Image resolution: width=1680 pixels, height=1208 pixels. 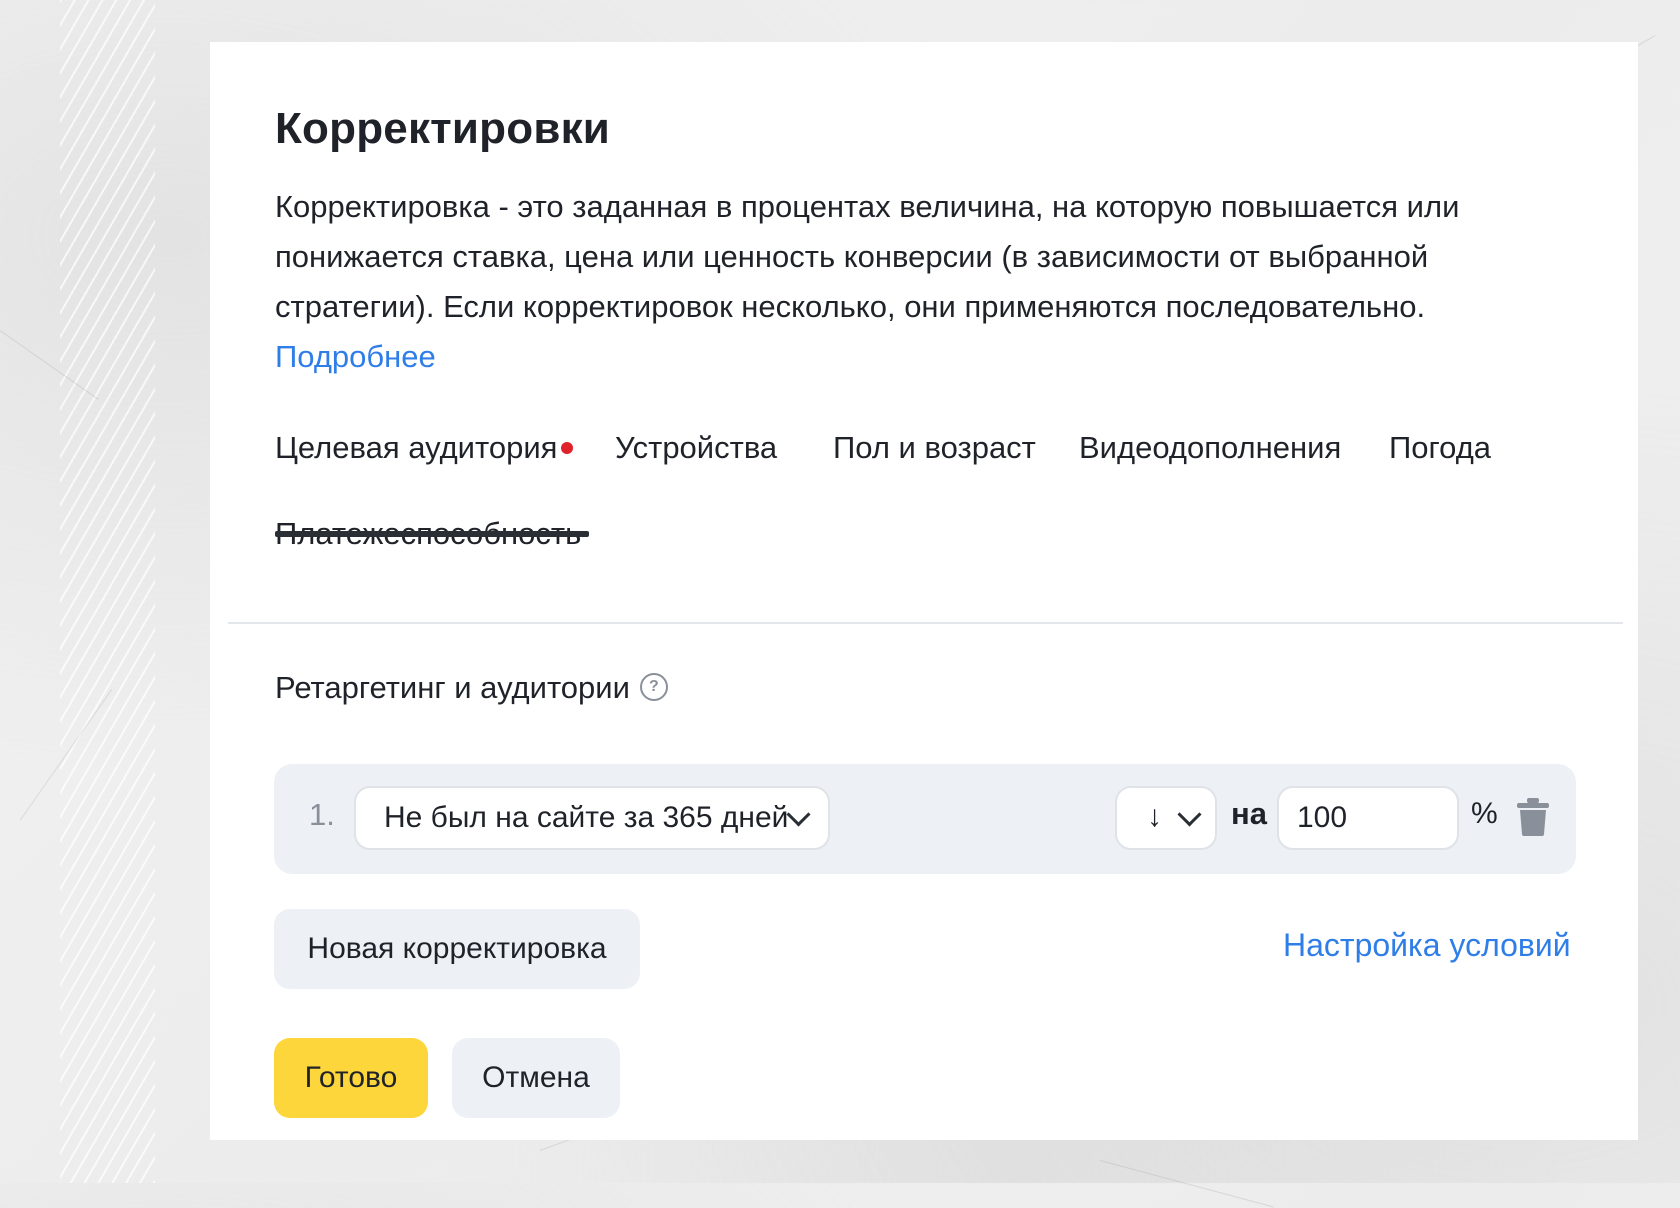 I want to click on direction-select: ↓, so click(x=1166, y=818).